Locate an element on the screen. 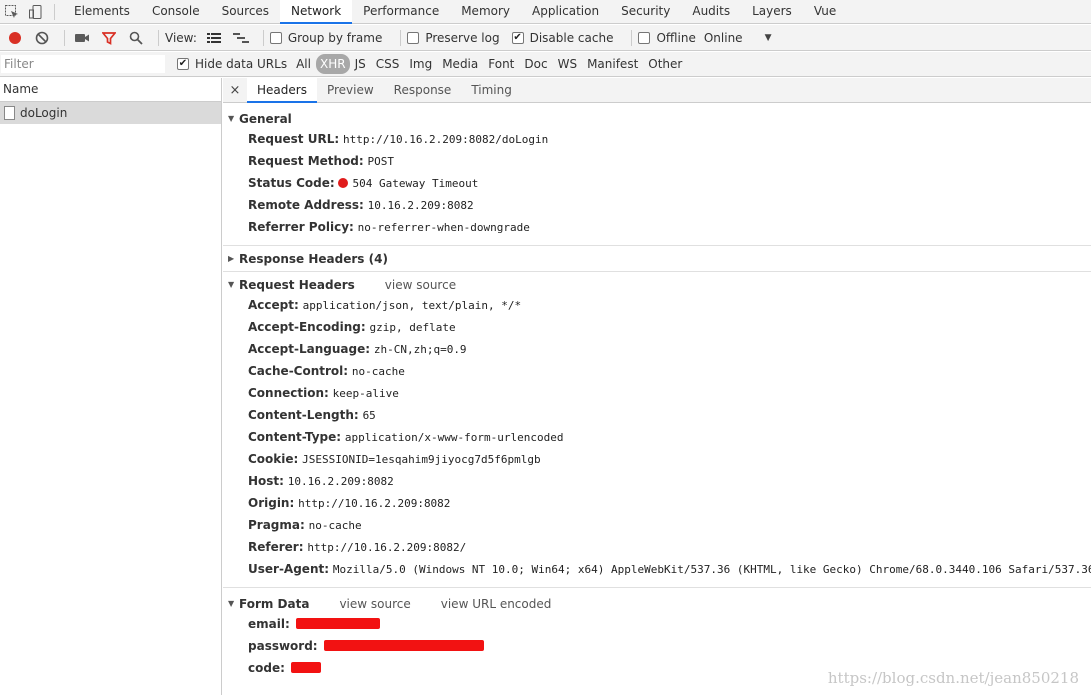  filter-input is located at coordinates (83, 64).